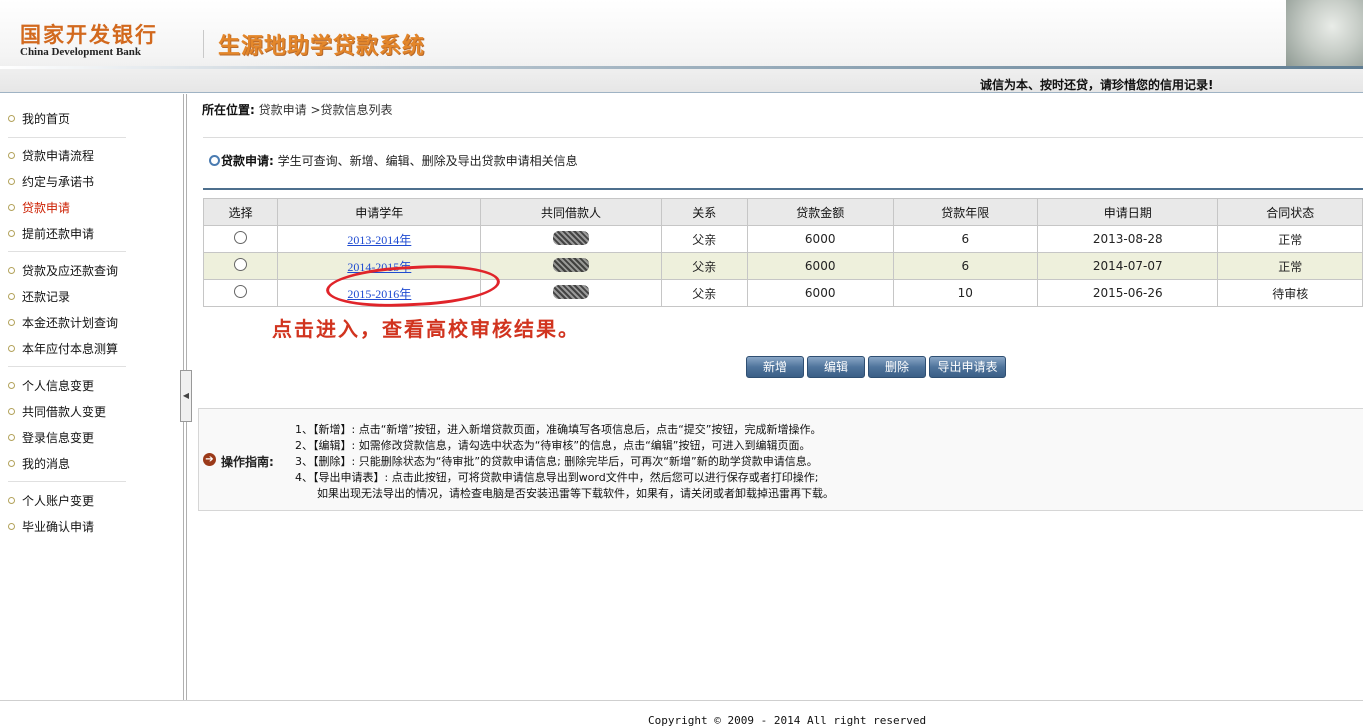 This screenshot has width=1363, height=727. I want to click on export-button: 导出申请表, so click(967, 367).